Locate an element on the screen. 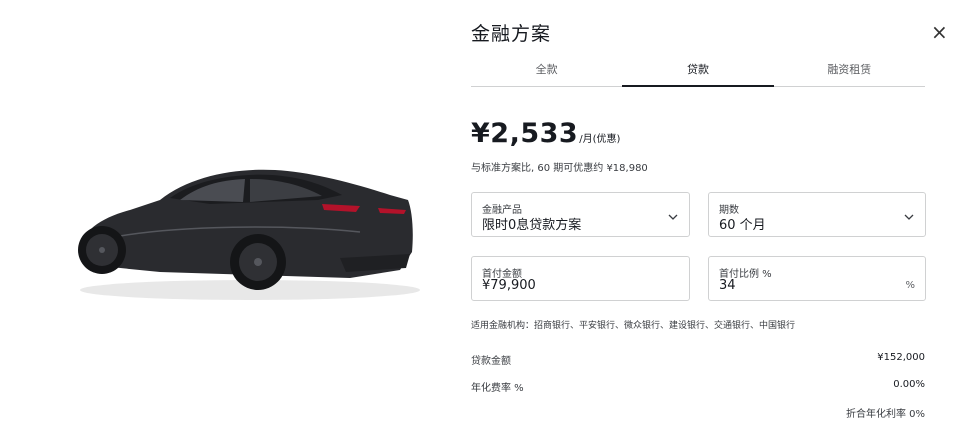 The image size is (960, 422). row-label: 贷款金额 is located at coordinates (491, 361).